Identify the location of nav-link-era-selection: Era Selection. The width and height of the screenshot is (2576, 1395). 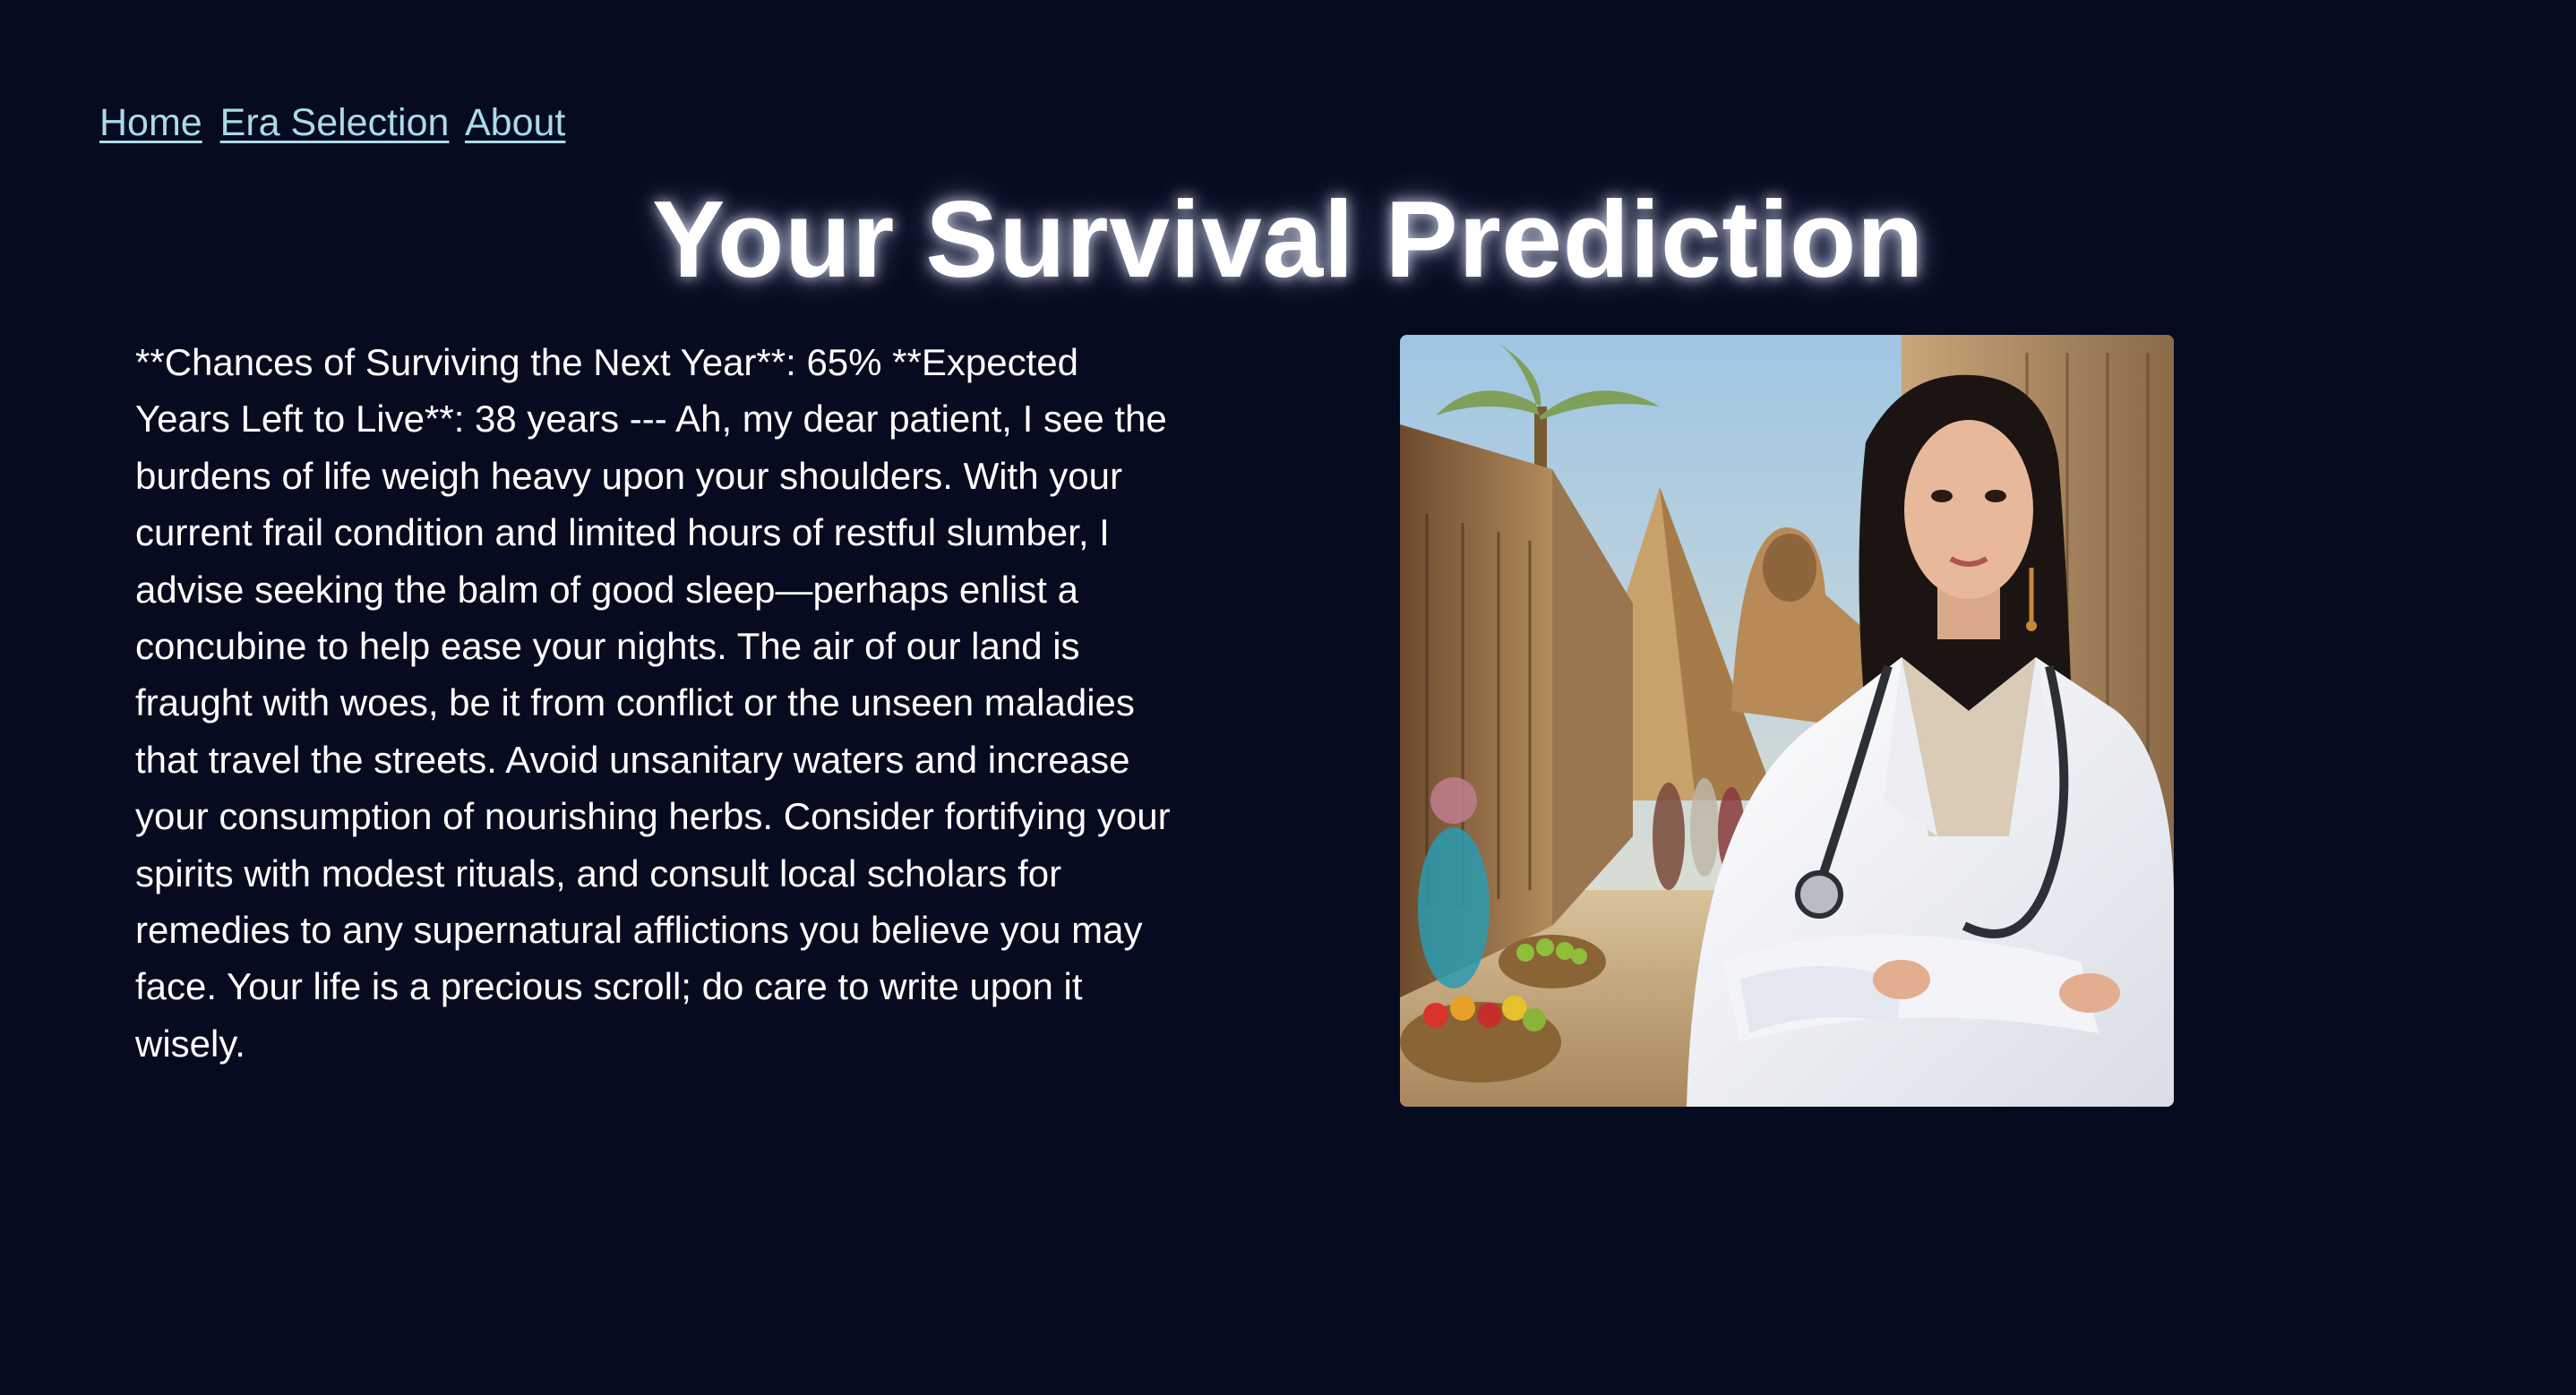
(335, 122).